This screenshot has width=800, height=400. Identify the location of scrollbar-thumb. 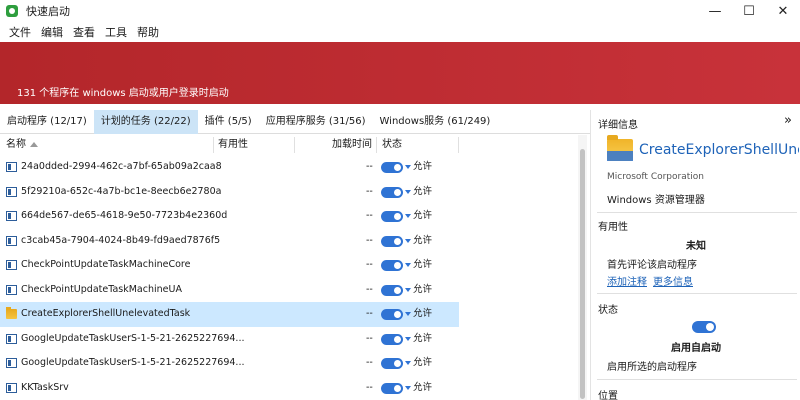
(582, 274).